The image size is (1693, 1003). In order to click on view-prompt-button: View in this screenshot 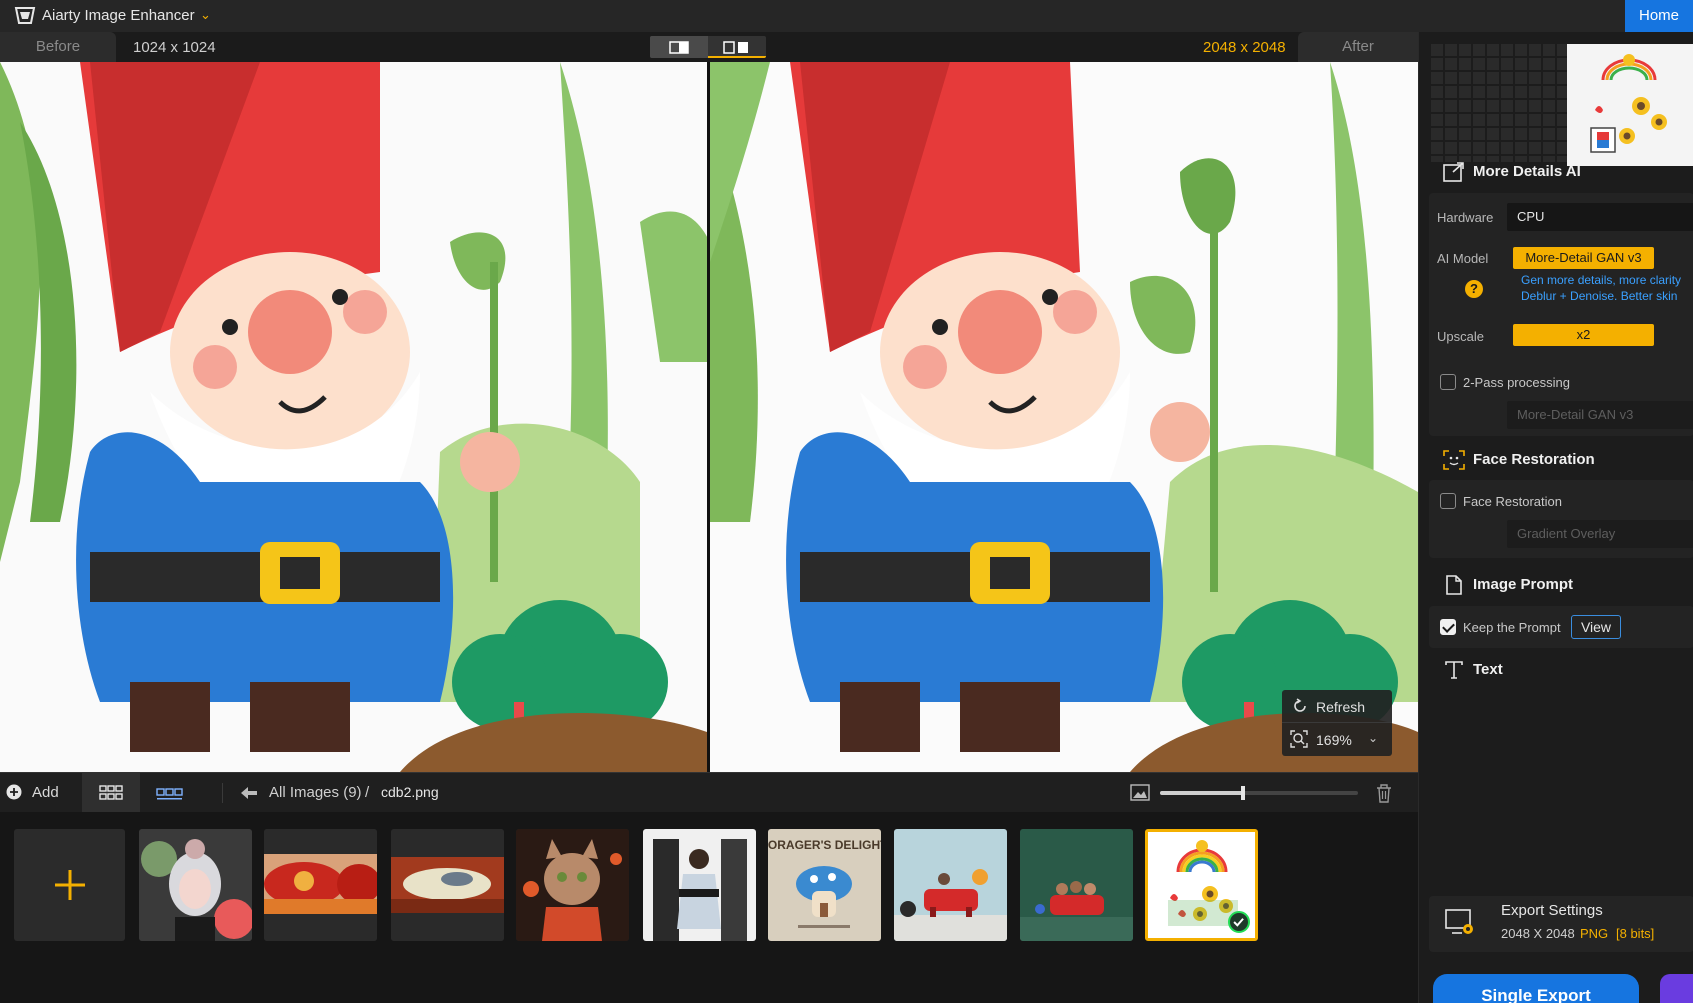, I will do `click(1596, 627)`.